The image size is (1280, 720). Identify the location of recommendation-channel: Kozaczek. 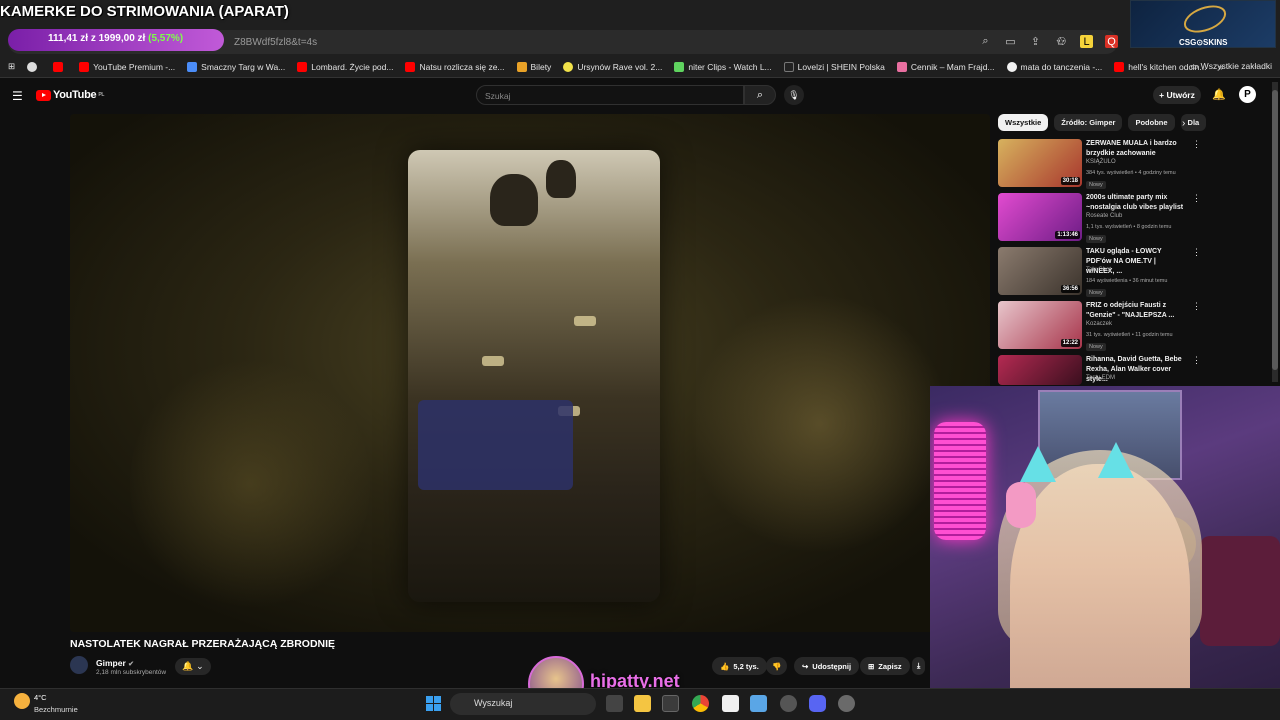
(1099, 324).